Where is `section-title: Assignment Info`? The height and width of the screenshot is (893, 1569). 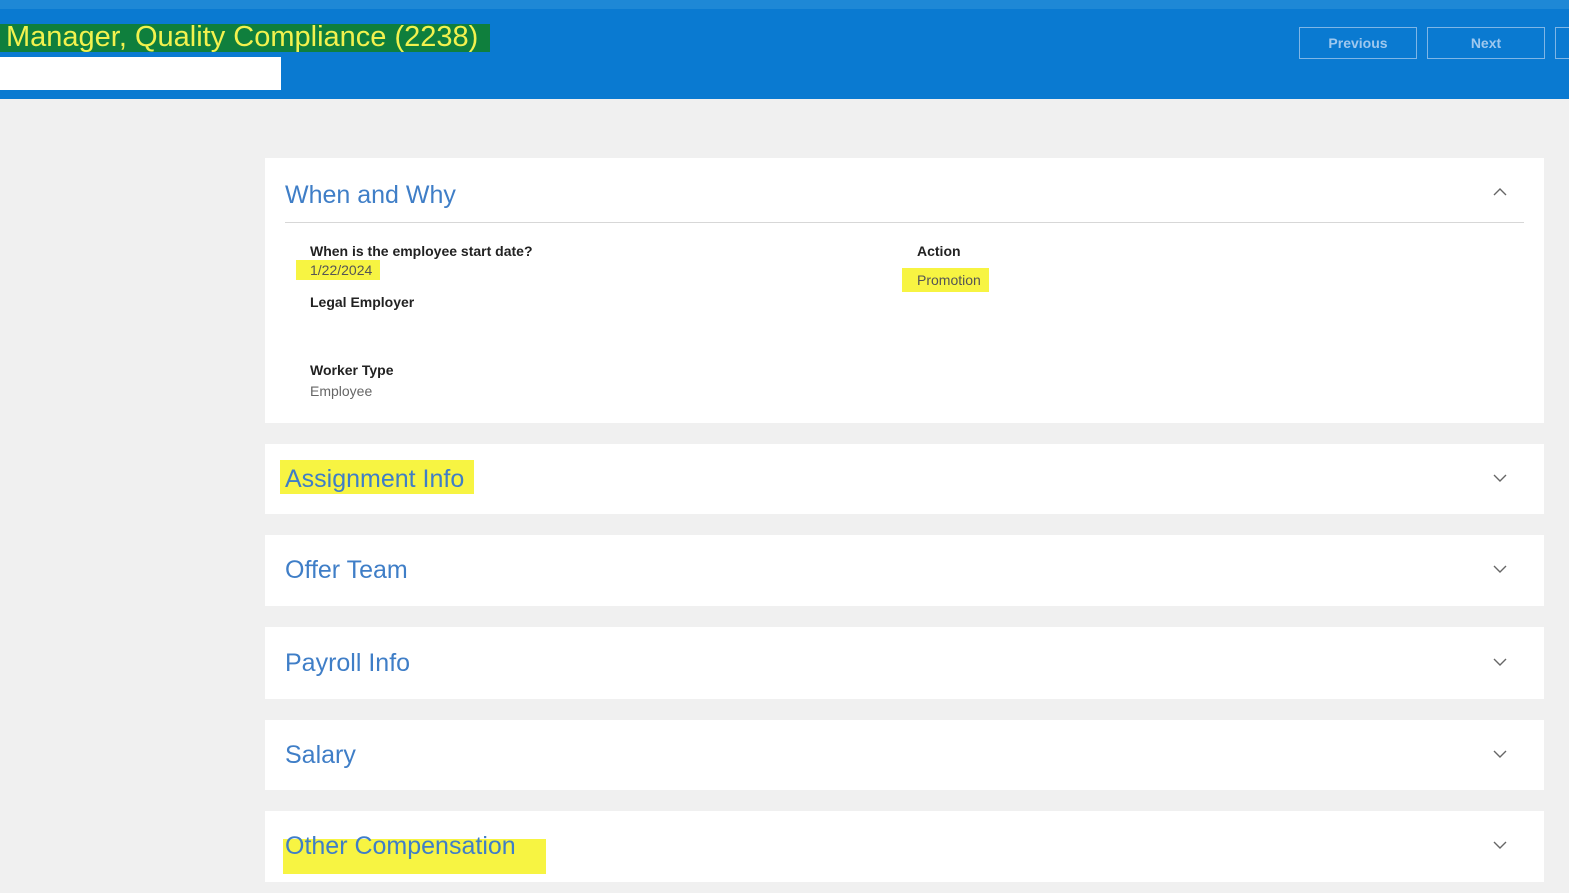 section-title: Assignment Info is located at coordinates (374, 479).